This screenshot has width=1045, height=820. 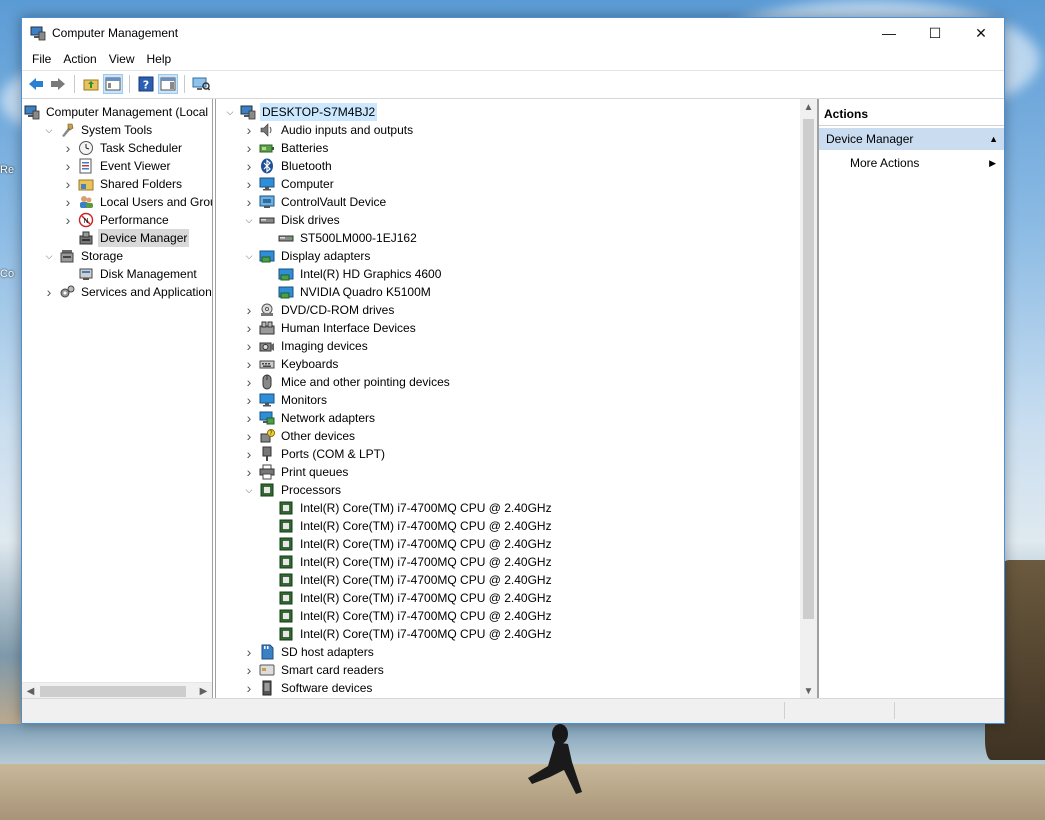 I want to click on device-tree-item: › ControlVault Device, so click(x=315, y=202).